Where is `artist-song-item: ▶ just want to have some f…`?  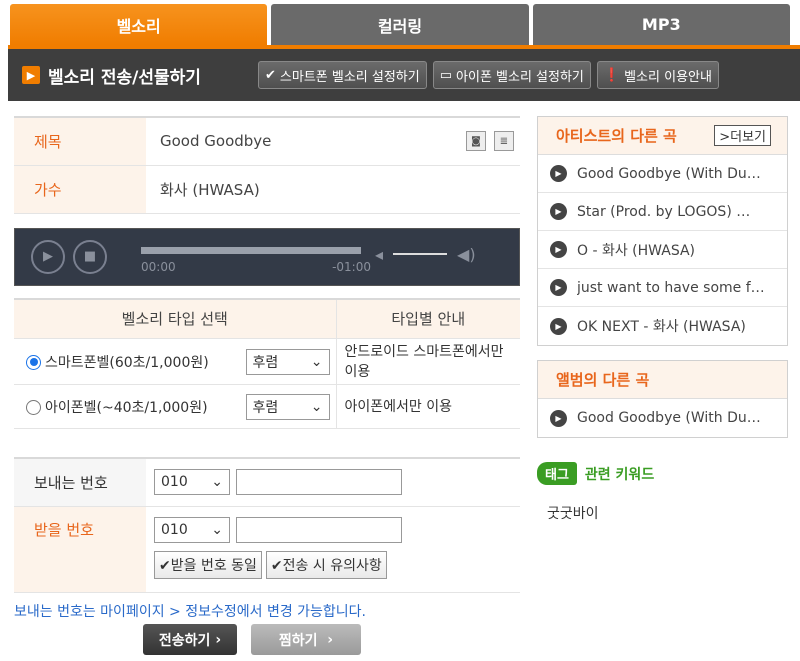 artist-song-item: ▶ just want to have some f… is located at coordinates (662, 288).